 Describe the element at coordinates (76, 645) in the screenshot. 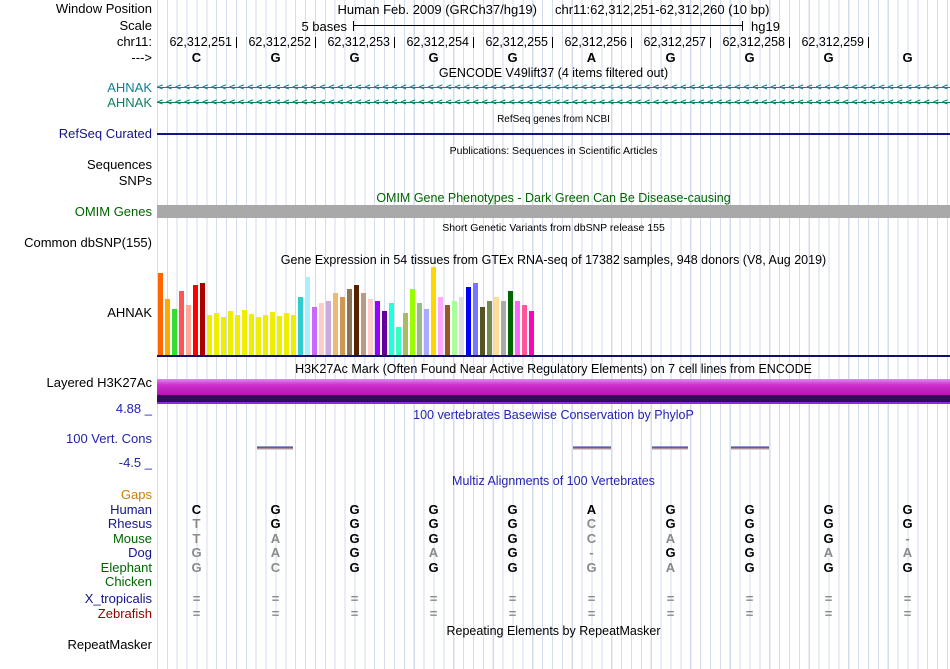

I see `repeatmasker-label: RepeatMasker` at that location.